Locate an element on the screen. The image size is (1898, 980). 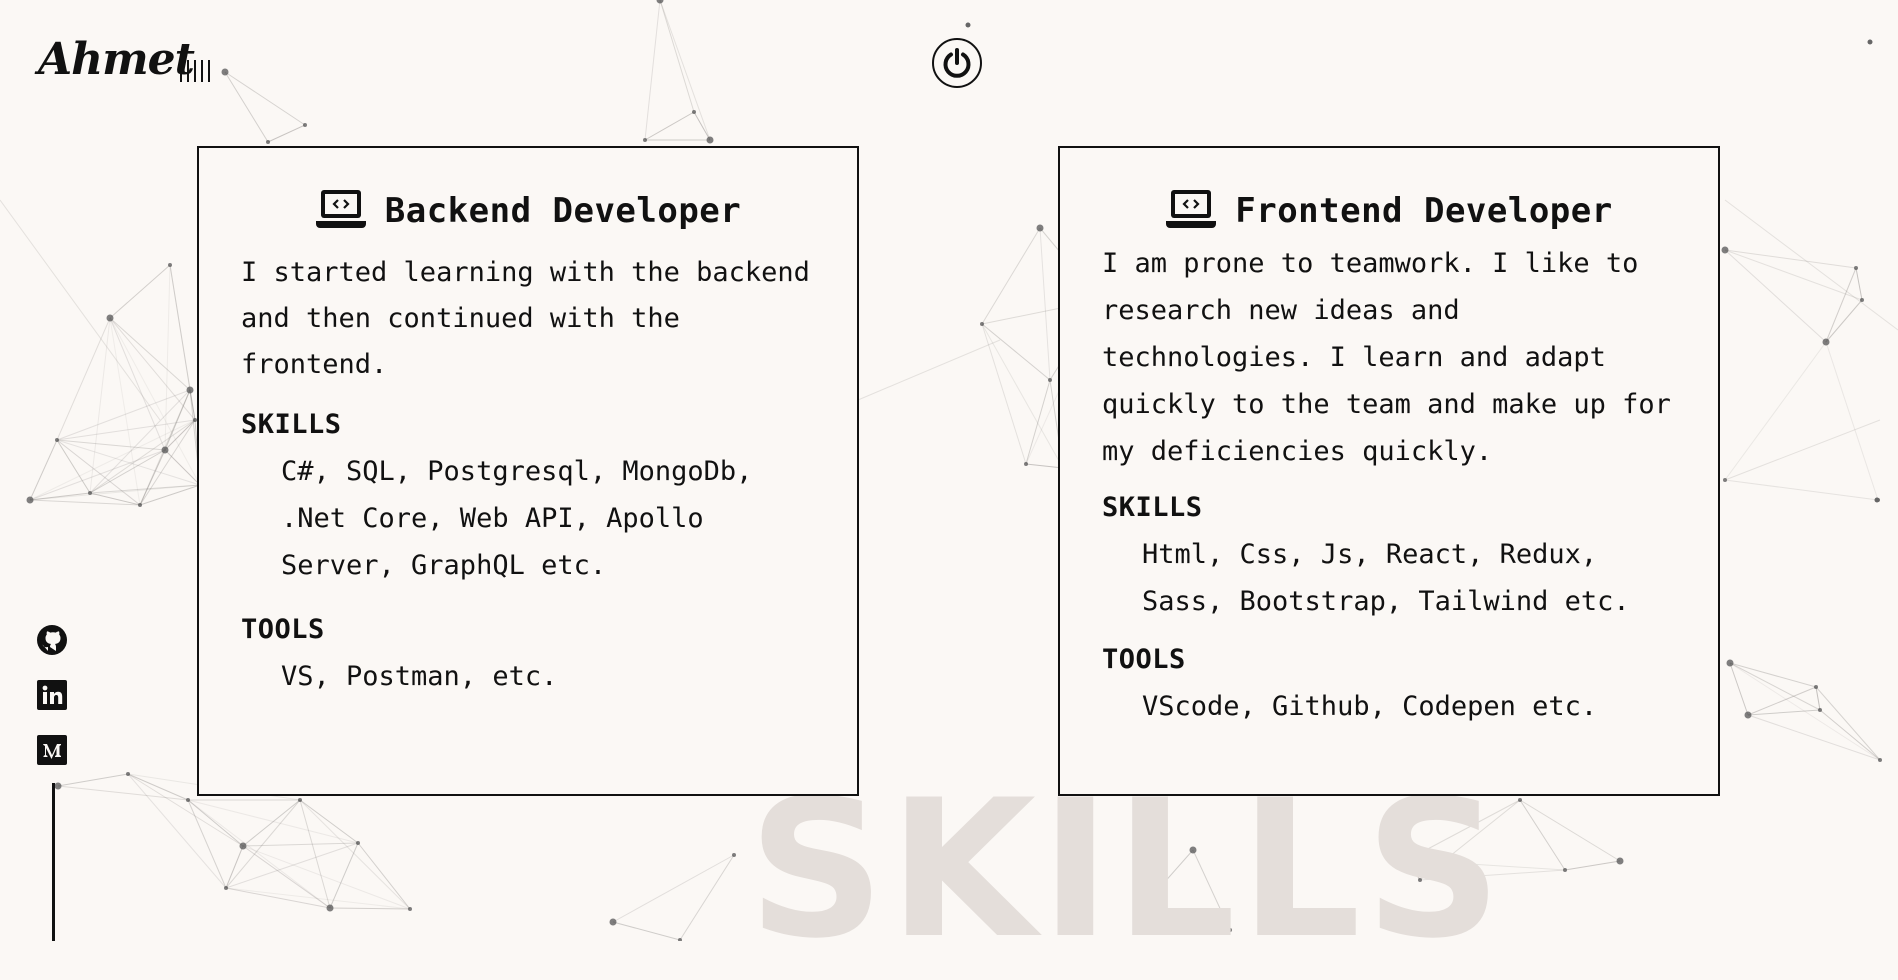
laptop-code-icon is located at coordinates (1191, 211).